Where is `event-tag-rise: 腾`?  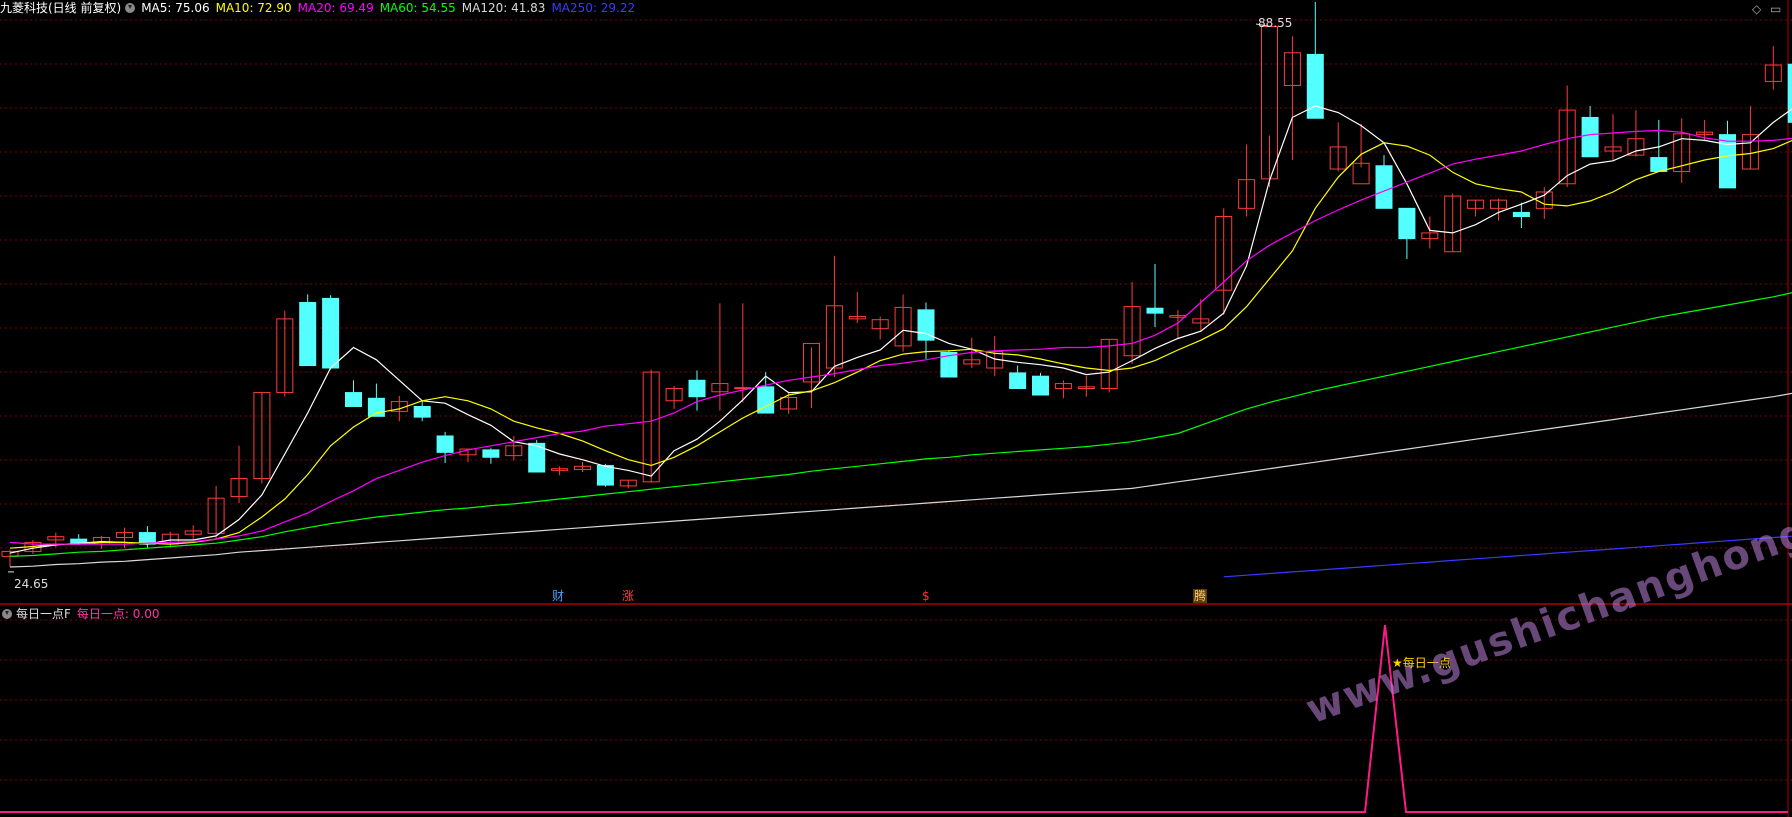
event-tag-rise: 腾 is located at coordinates (1200, 596).